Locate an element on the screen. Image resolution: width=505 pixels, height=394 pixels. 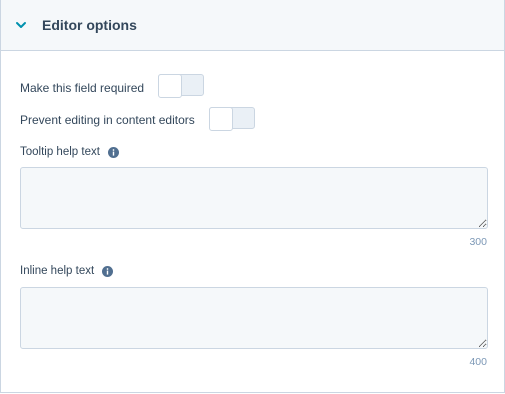
section-title: Editor options is located at coordinates (89, 25).